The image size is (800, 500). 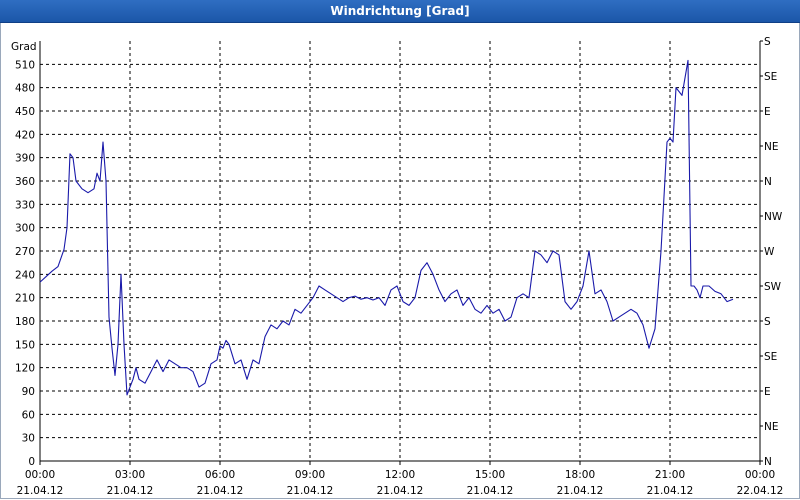 What do you see at coordinates (310, 475) in the screenshot?
I see `x-tick-time: 09:00` at bounding box center [310, 475].